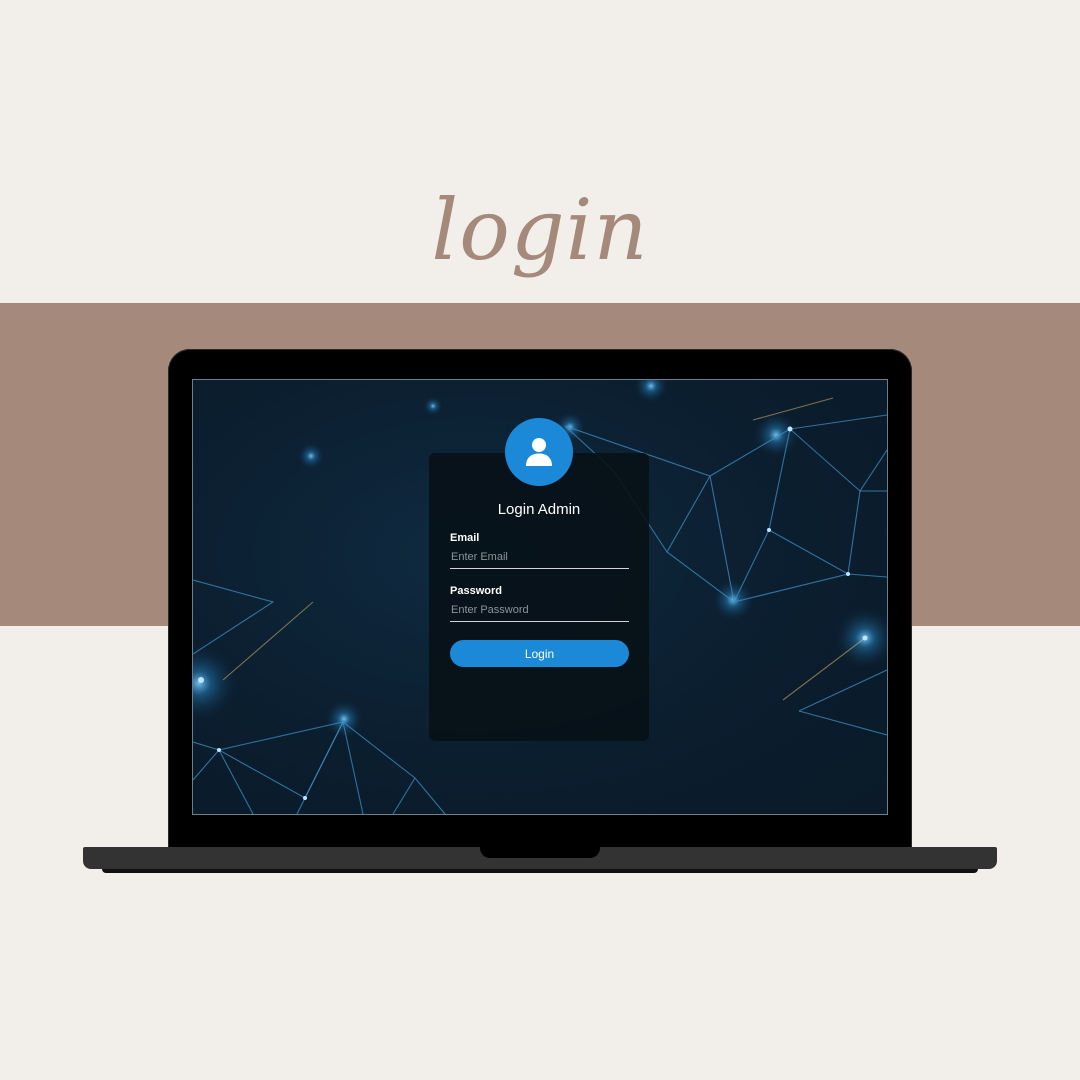 The width and height of the screenshot is (1080, 1080). I want to click on login-card: Login Admin Email Password Login, so click(539, 597).